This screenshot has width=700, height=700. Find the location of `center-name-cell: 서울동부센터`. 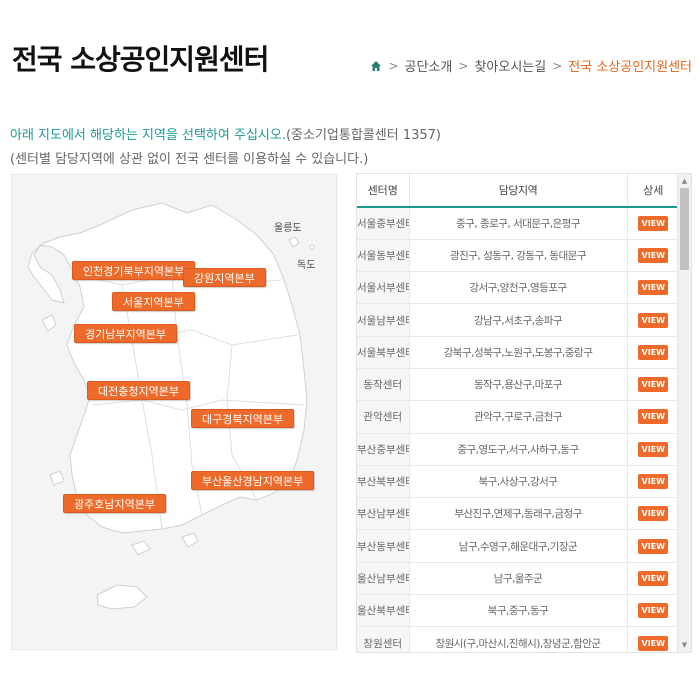

center-name-cell: 서울동부센터 is located at coordinates (383, 256).